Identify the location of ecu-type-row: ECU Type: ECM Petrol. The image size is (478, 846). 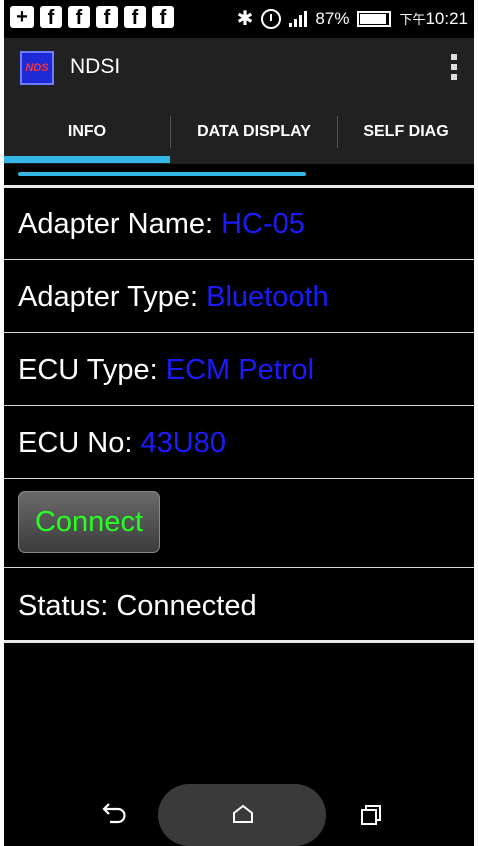
(166, 370).